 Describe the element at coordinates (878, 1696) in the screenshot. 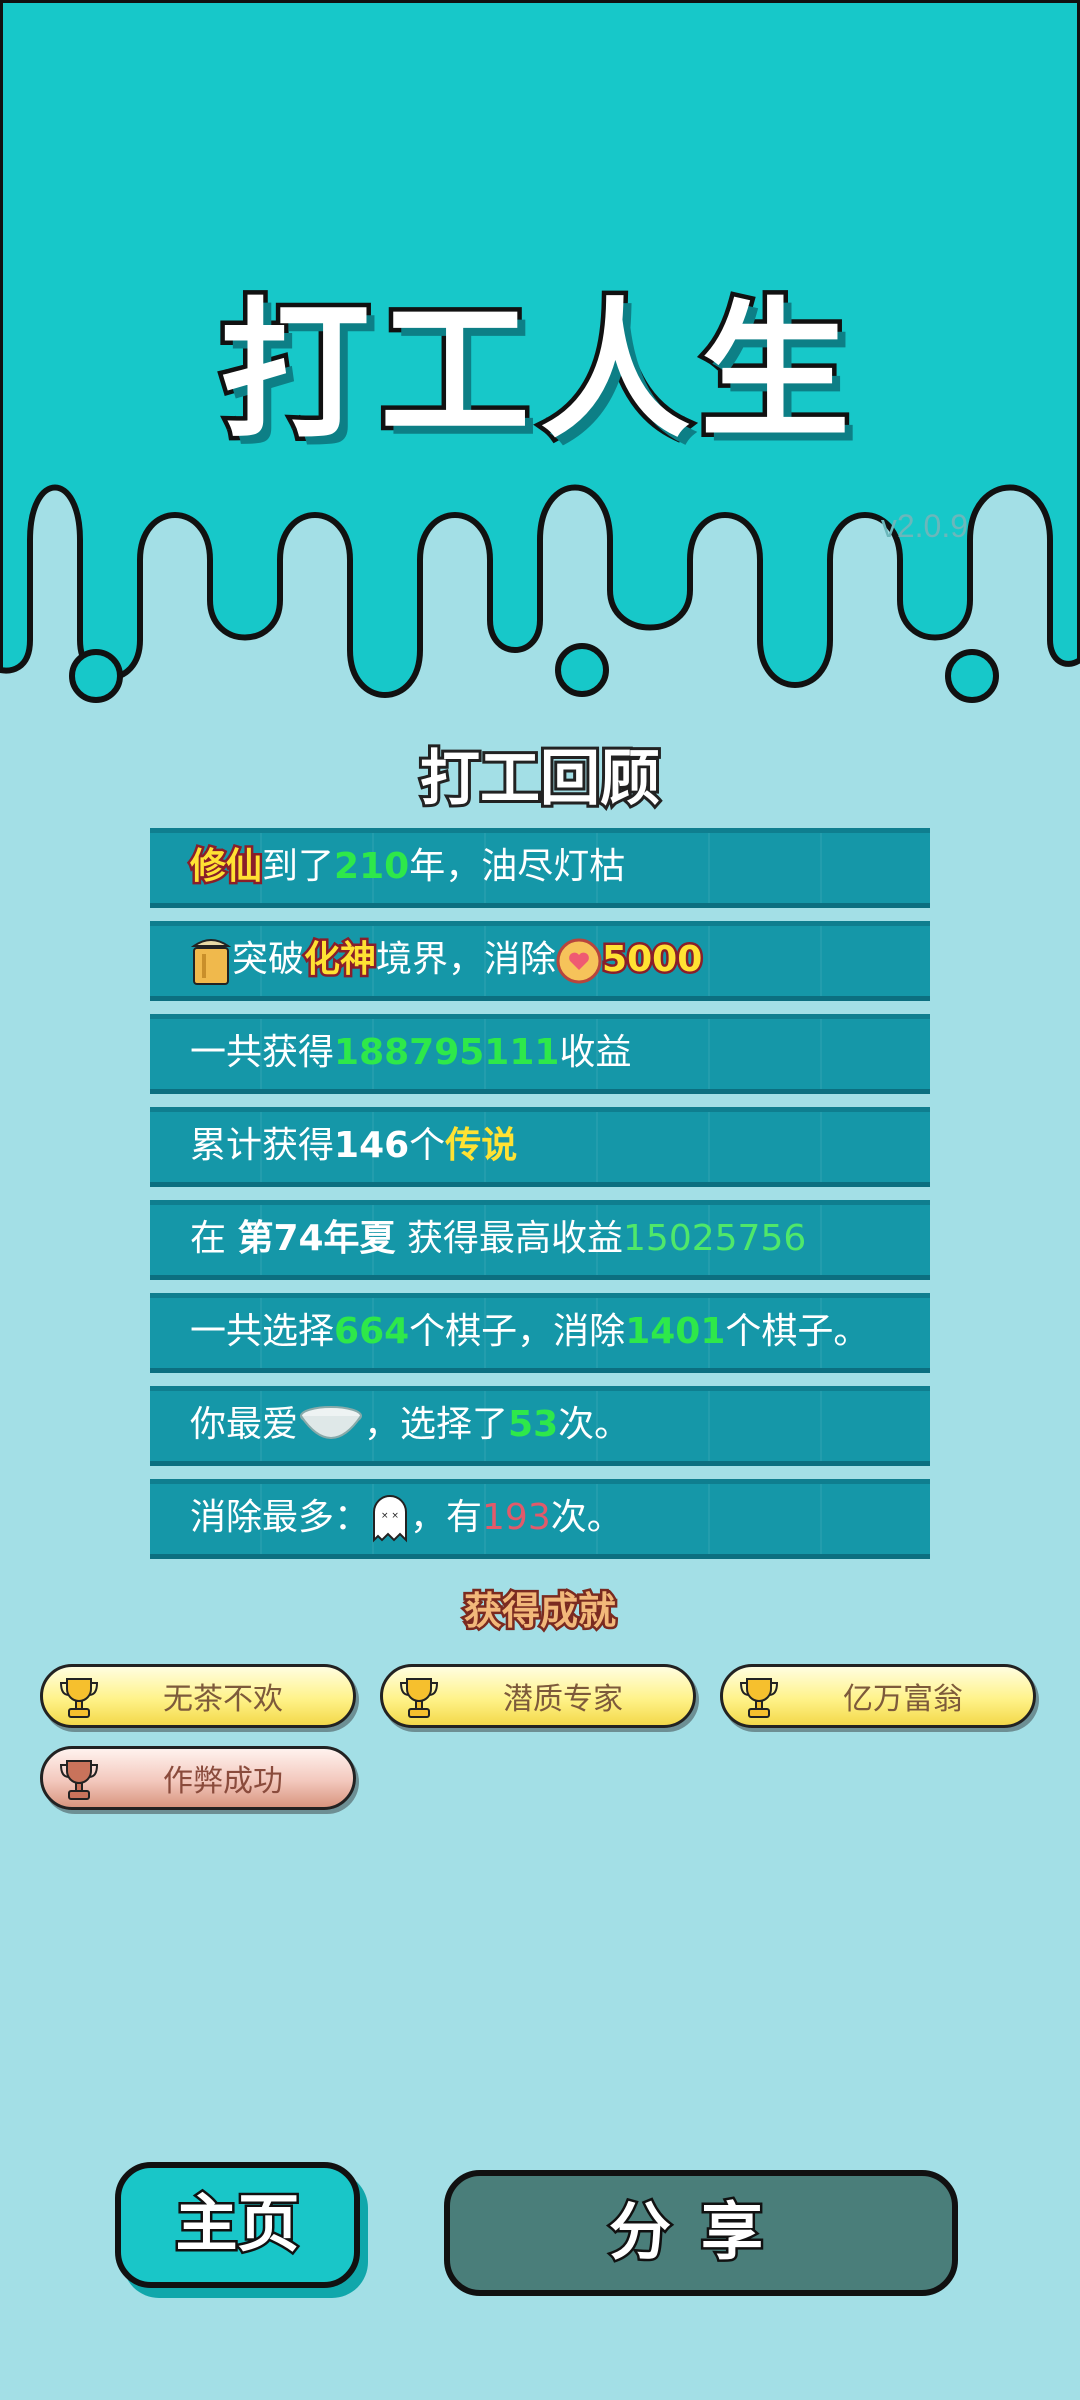

I see `achievement-badge: 亿万富翁` at that location.